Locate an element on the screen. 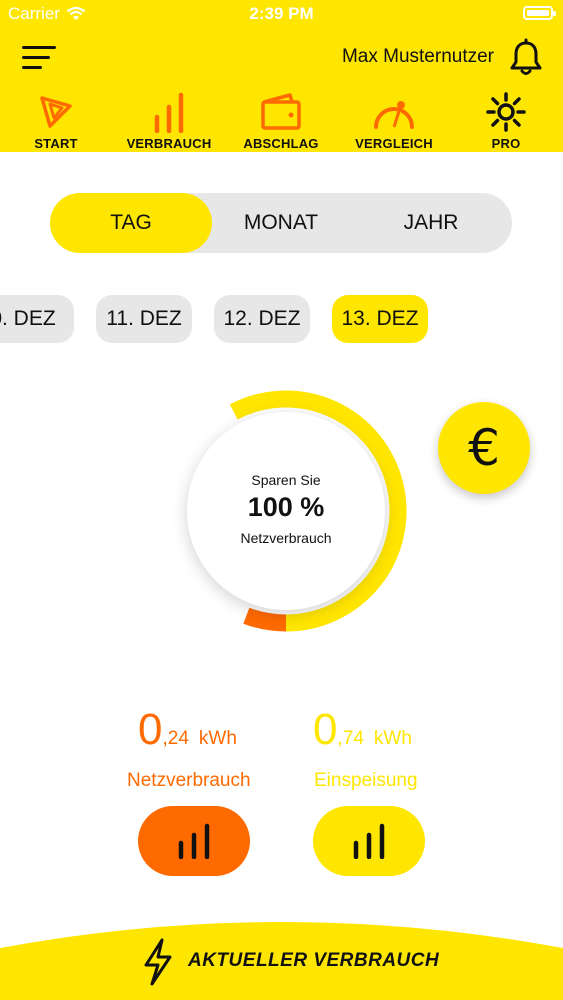 This screenshot has height=1000, width=563. gauge-caption: Sparen Sie is located at coordinates (286, 480).